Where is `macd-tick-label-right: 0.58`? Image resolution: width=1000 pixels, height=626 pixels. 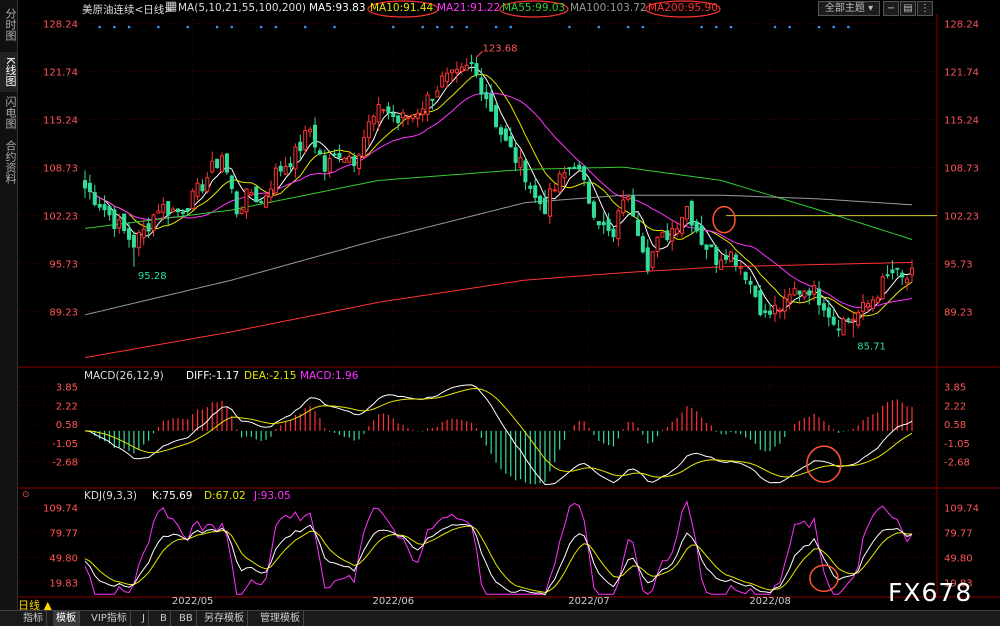 macd-tick-label-right: 0.58 is located at coordinates (955, 425).